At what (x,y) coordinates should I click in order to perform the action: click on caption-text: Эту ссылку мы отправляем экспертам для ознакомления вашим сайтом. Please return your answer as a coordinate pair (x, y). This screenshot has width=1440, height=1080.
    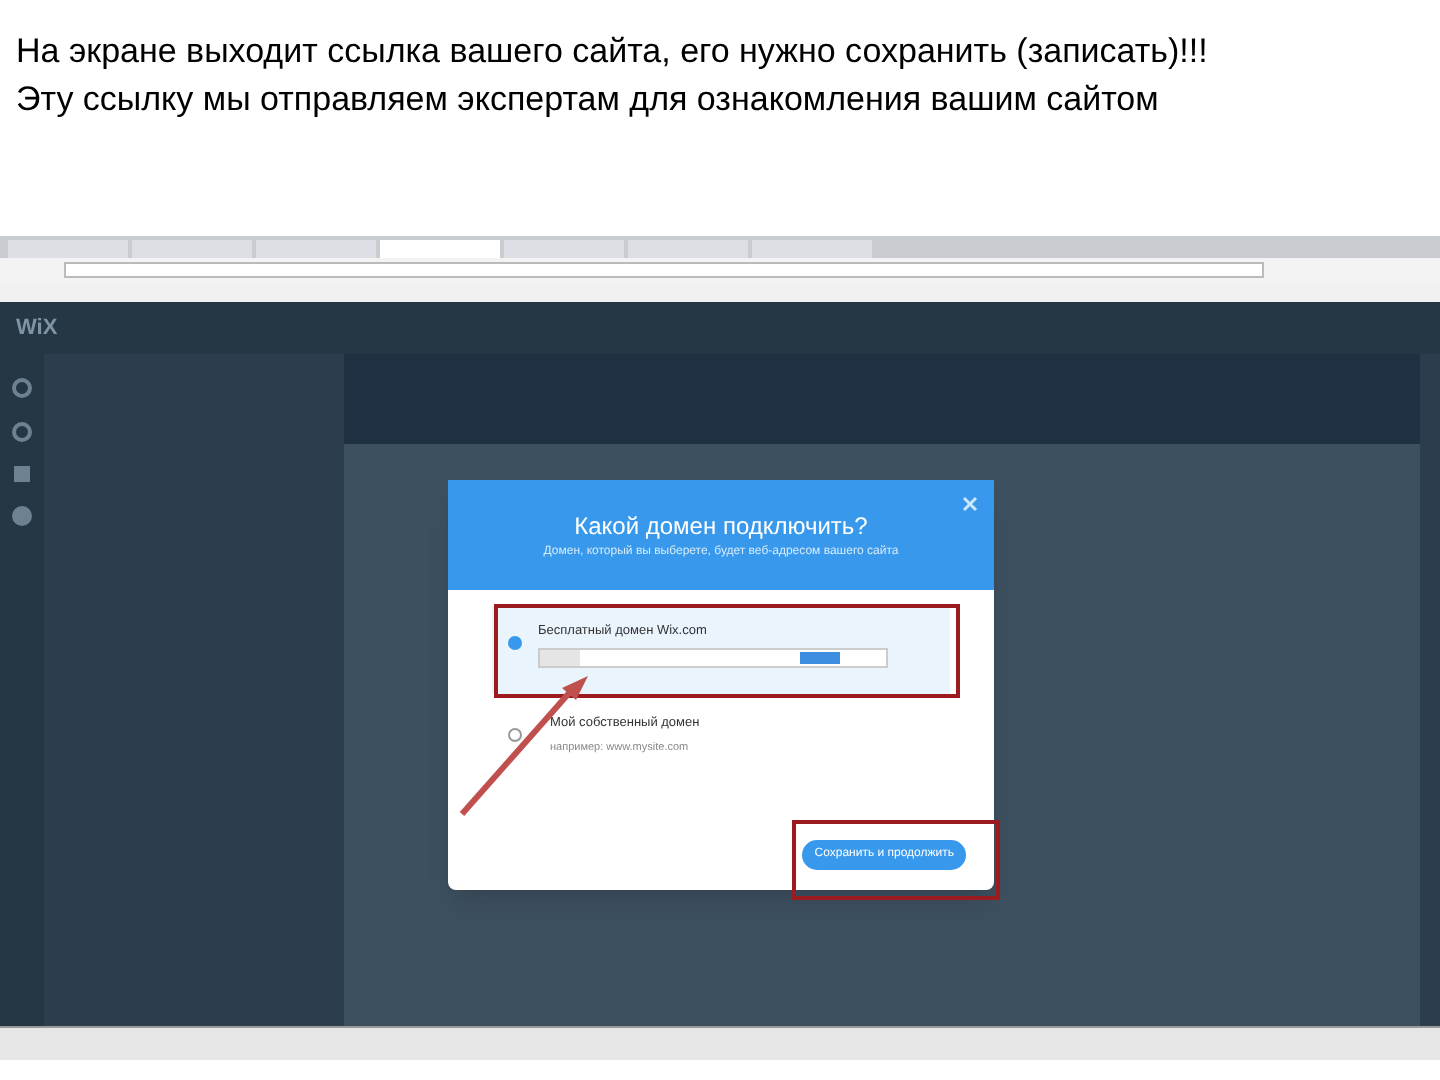
    Looking at the image, I should click on (588, 100).